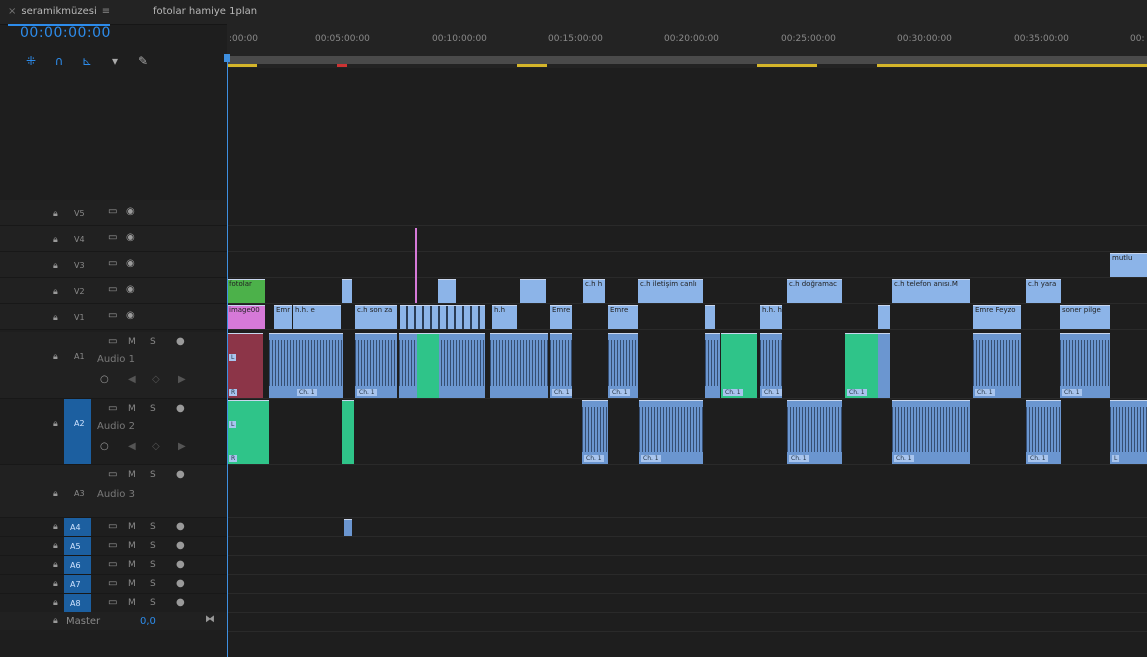 This screenshot has height=657, width=1147. What do you see at coordinates (687, 265) in the screenshot?
I see `lane-v3` at bounding box center [687, 265].